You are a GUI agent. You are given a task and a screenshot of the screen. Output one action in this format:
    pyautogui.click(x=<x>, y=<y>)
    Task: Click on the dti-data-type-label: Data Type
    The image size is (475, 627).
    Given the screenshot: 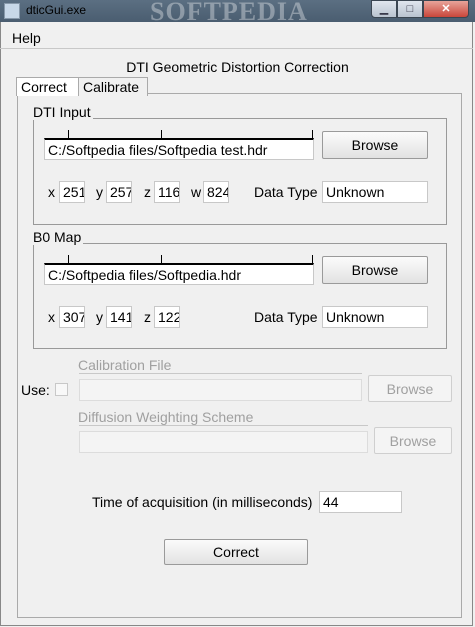 What is the action you would take?
    pyautogui.click(x=286, y=192)
    